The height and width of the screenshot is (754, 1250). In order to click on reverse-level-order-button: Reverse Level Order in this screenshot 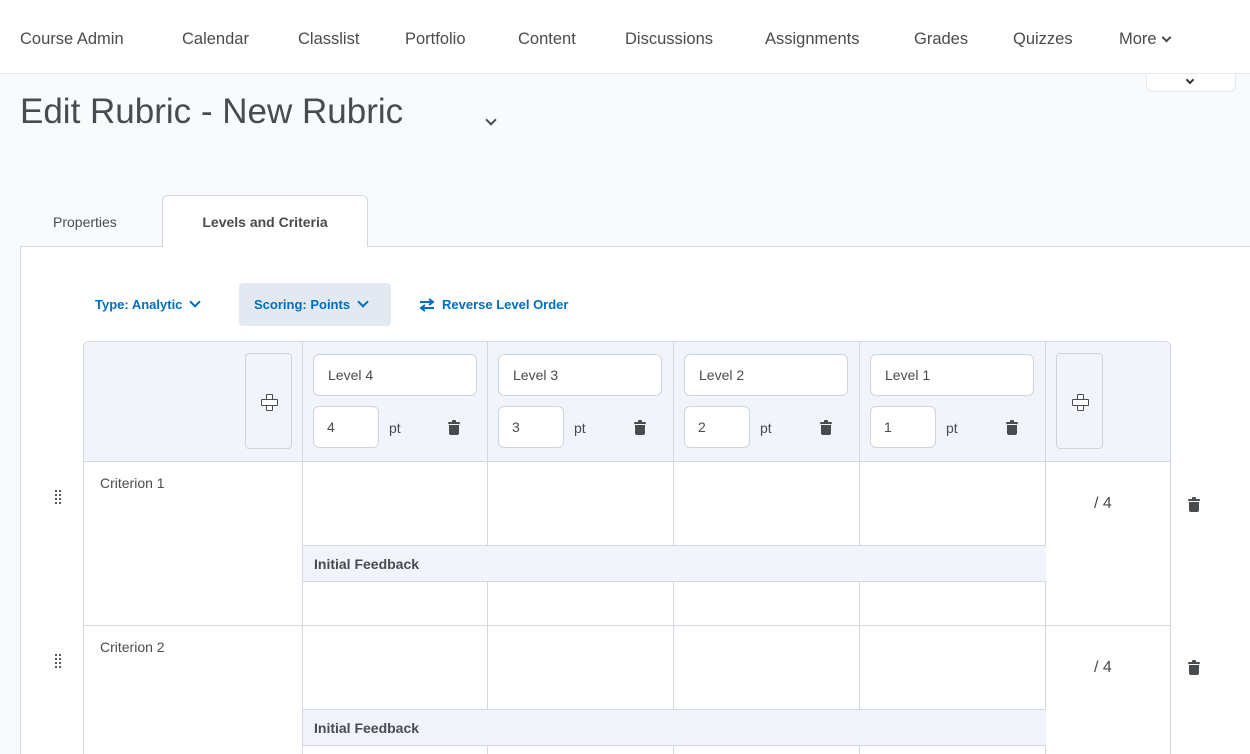, I will do `click(493, 304)`.